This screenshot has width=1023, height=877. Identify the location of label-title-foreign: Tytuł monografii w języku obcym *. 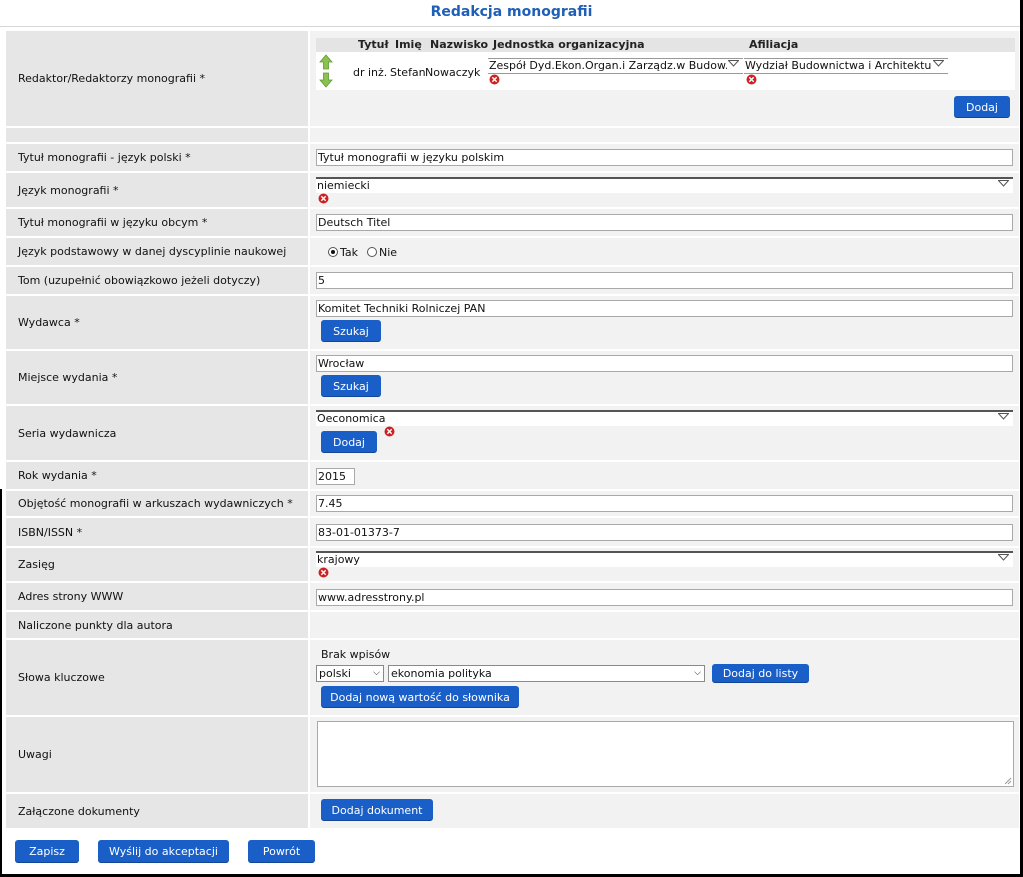
(157, 222).